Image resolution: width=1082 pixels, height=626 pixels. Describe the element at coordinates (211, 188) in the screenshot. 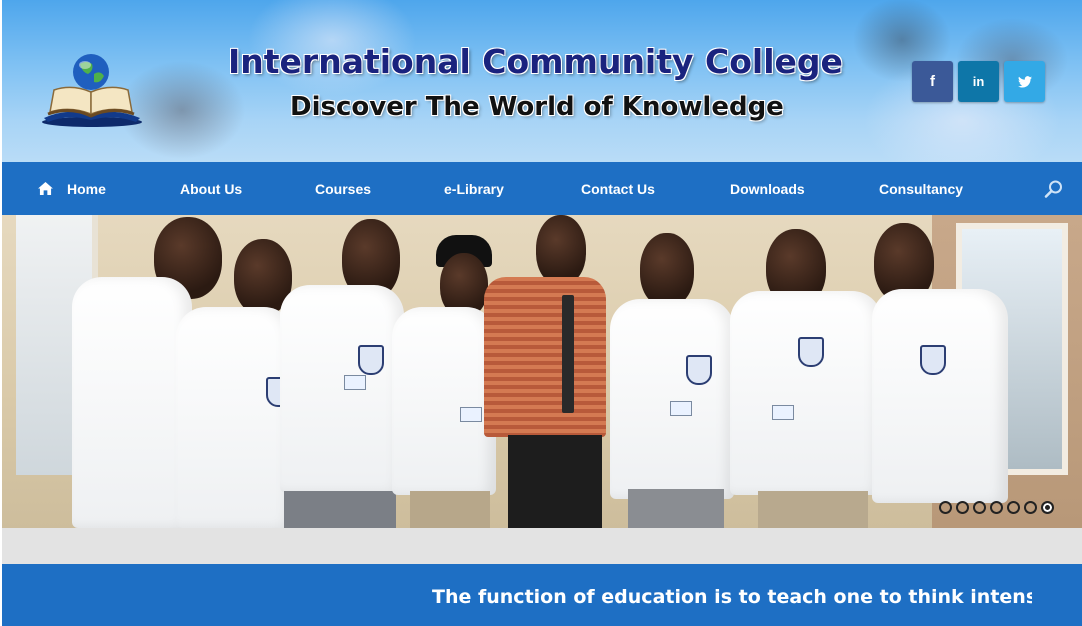

I see `nav-item-about-us: About Us` at that location.